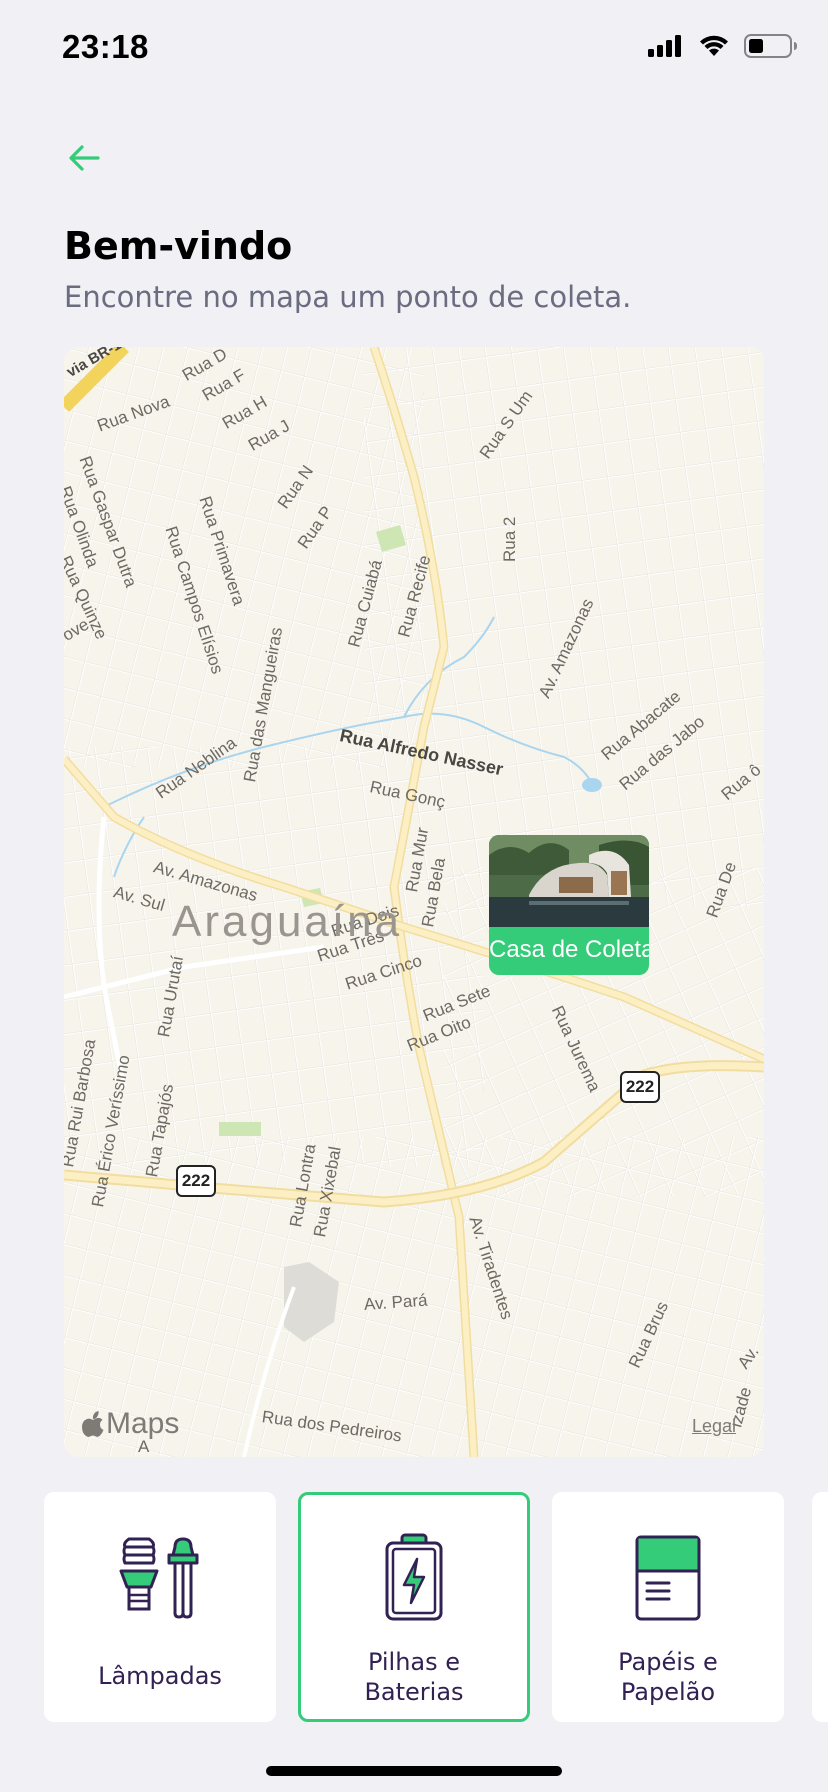  What do you see at coordinates (93, 1424) in the screenshot?
I see `apple-logo-icon` at bounding box center [93, 1424].